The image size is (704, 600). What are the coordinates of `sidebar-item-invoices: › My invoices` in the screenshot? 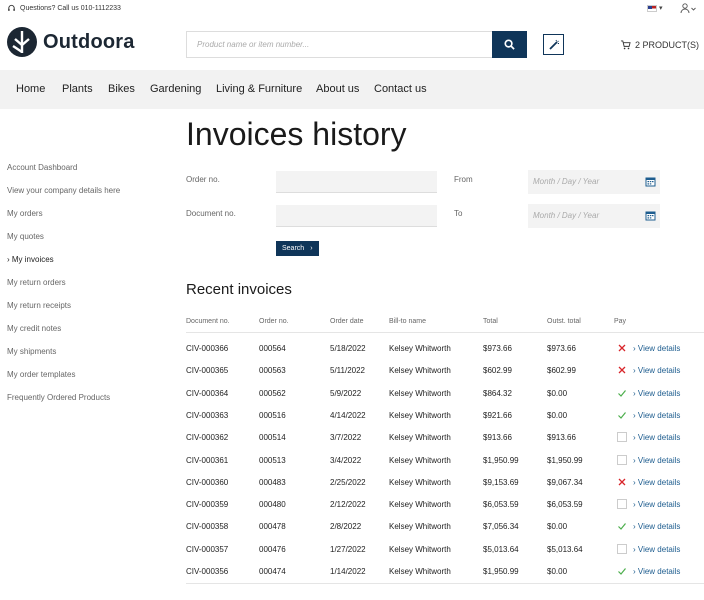 It's located at (30, 259).